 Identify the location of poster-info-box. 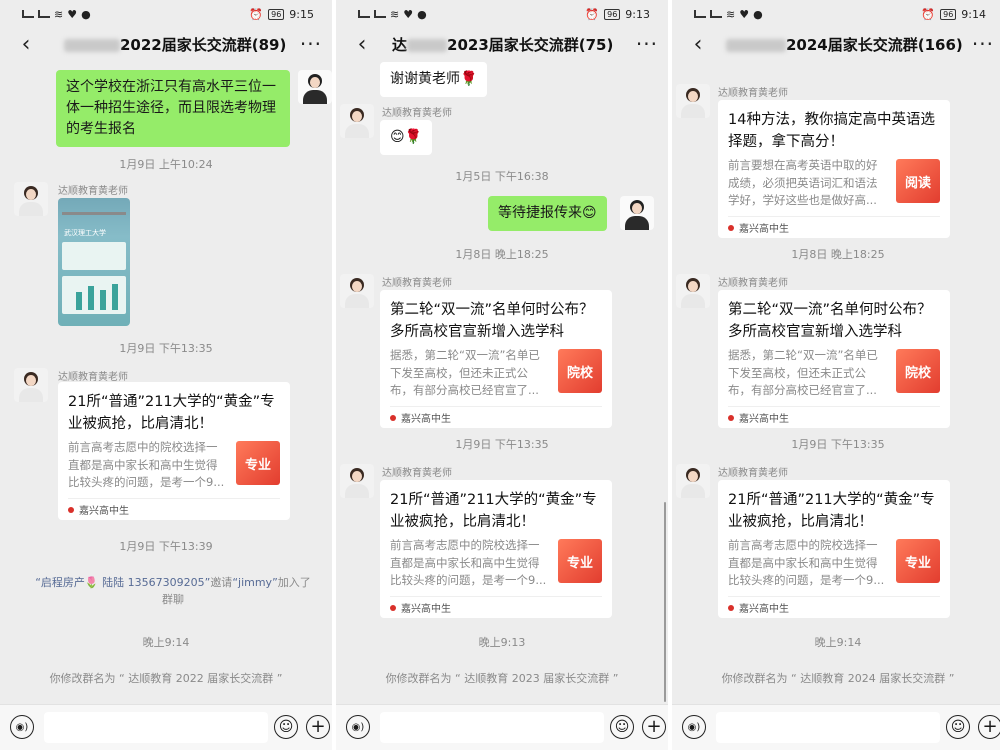
(94, 256).